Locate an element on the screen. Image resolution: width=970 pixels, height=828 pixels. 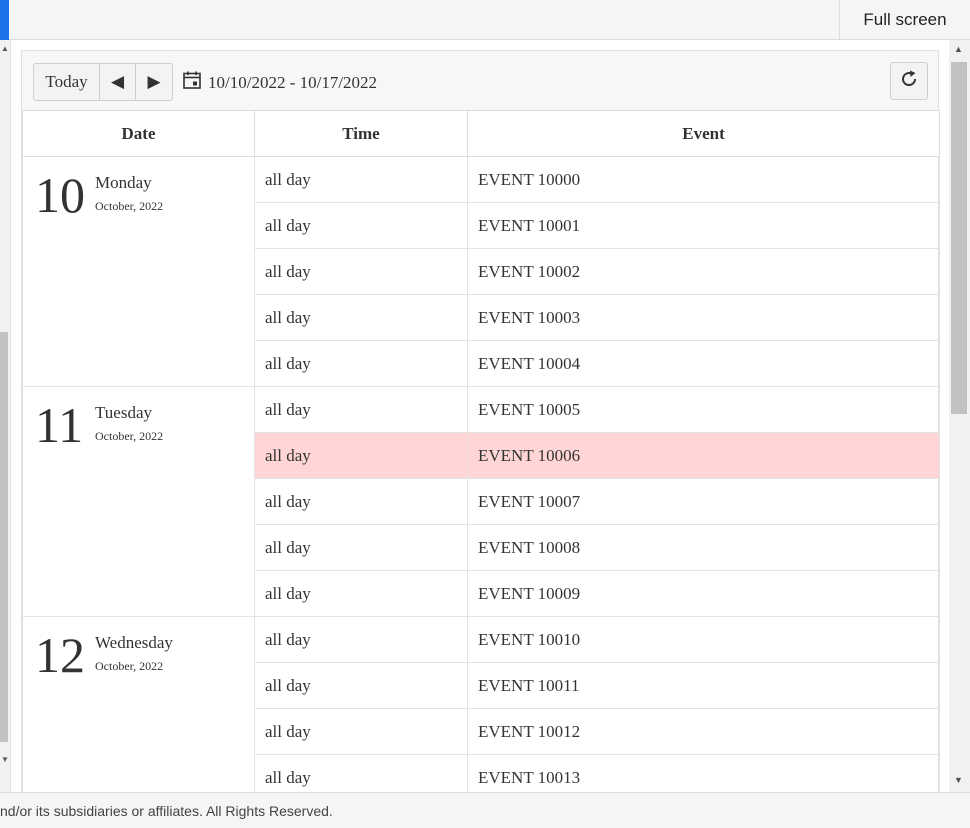
event-title: EVENT 10012 is located at coordinates (703, 731).